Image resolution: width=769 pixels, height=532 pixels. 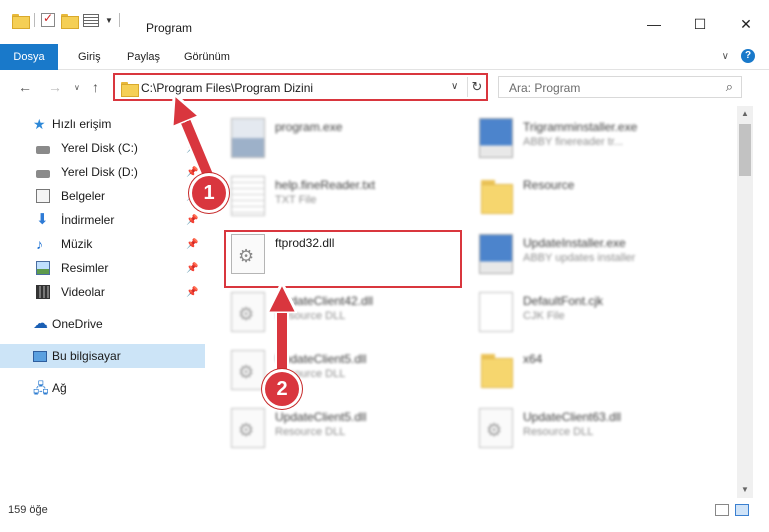 I want to click on tab-view: Görünüm, so click(x=207, y=57).